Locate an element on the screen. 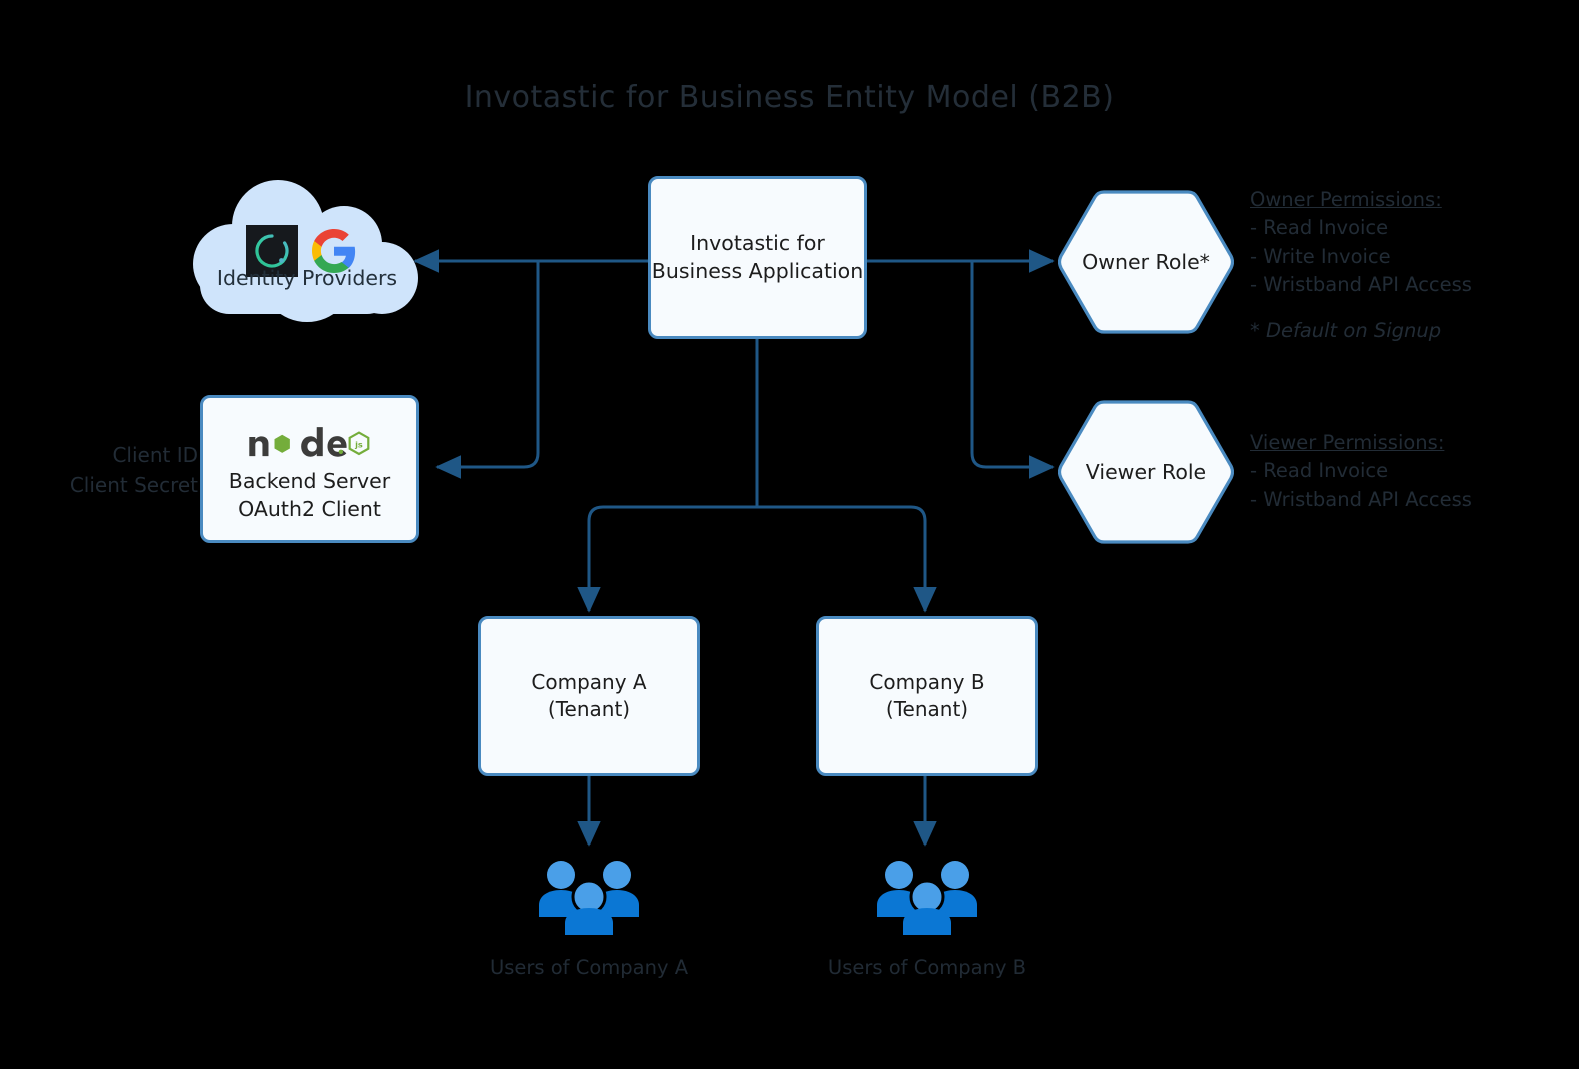 The width and height of the screenshot is (1579, 1069). owner-role-node: Owner Role* is located at coordinates (1146, 262).